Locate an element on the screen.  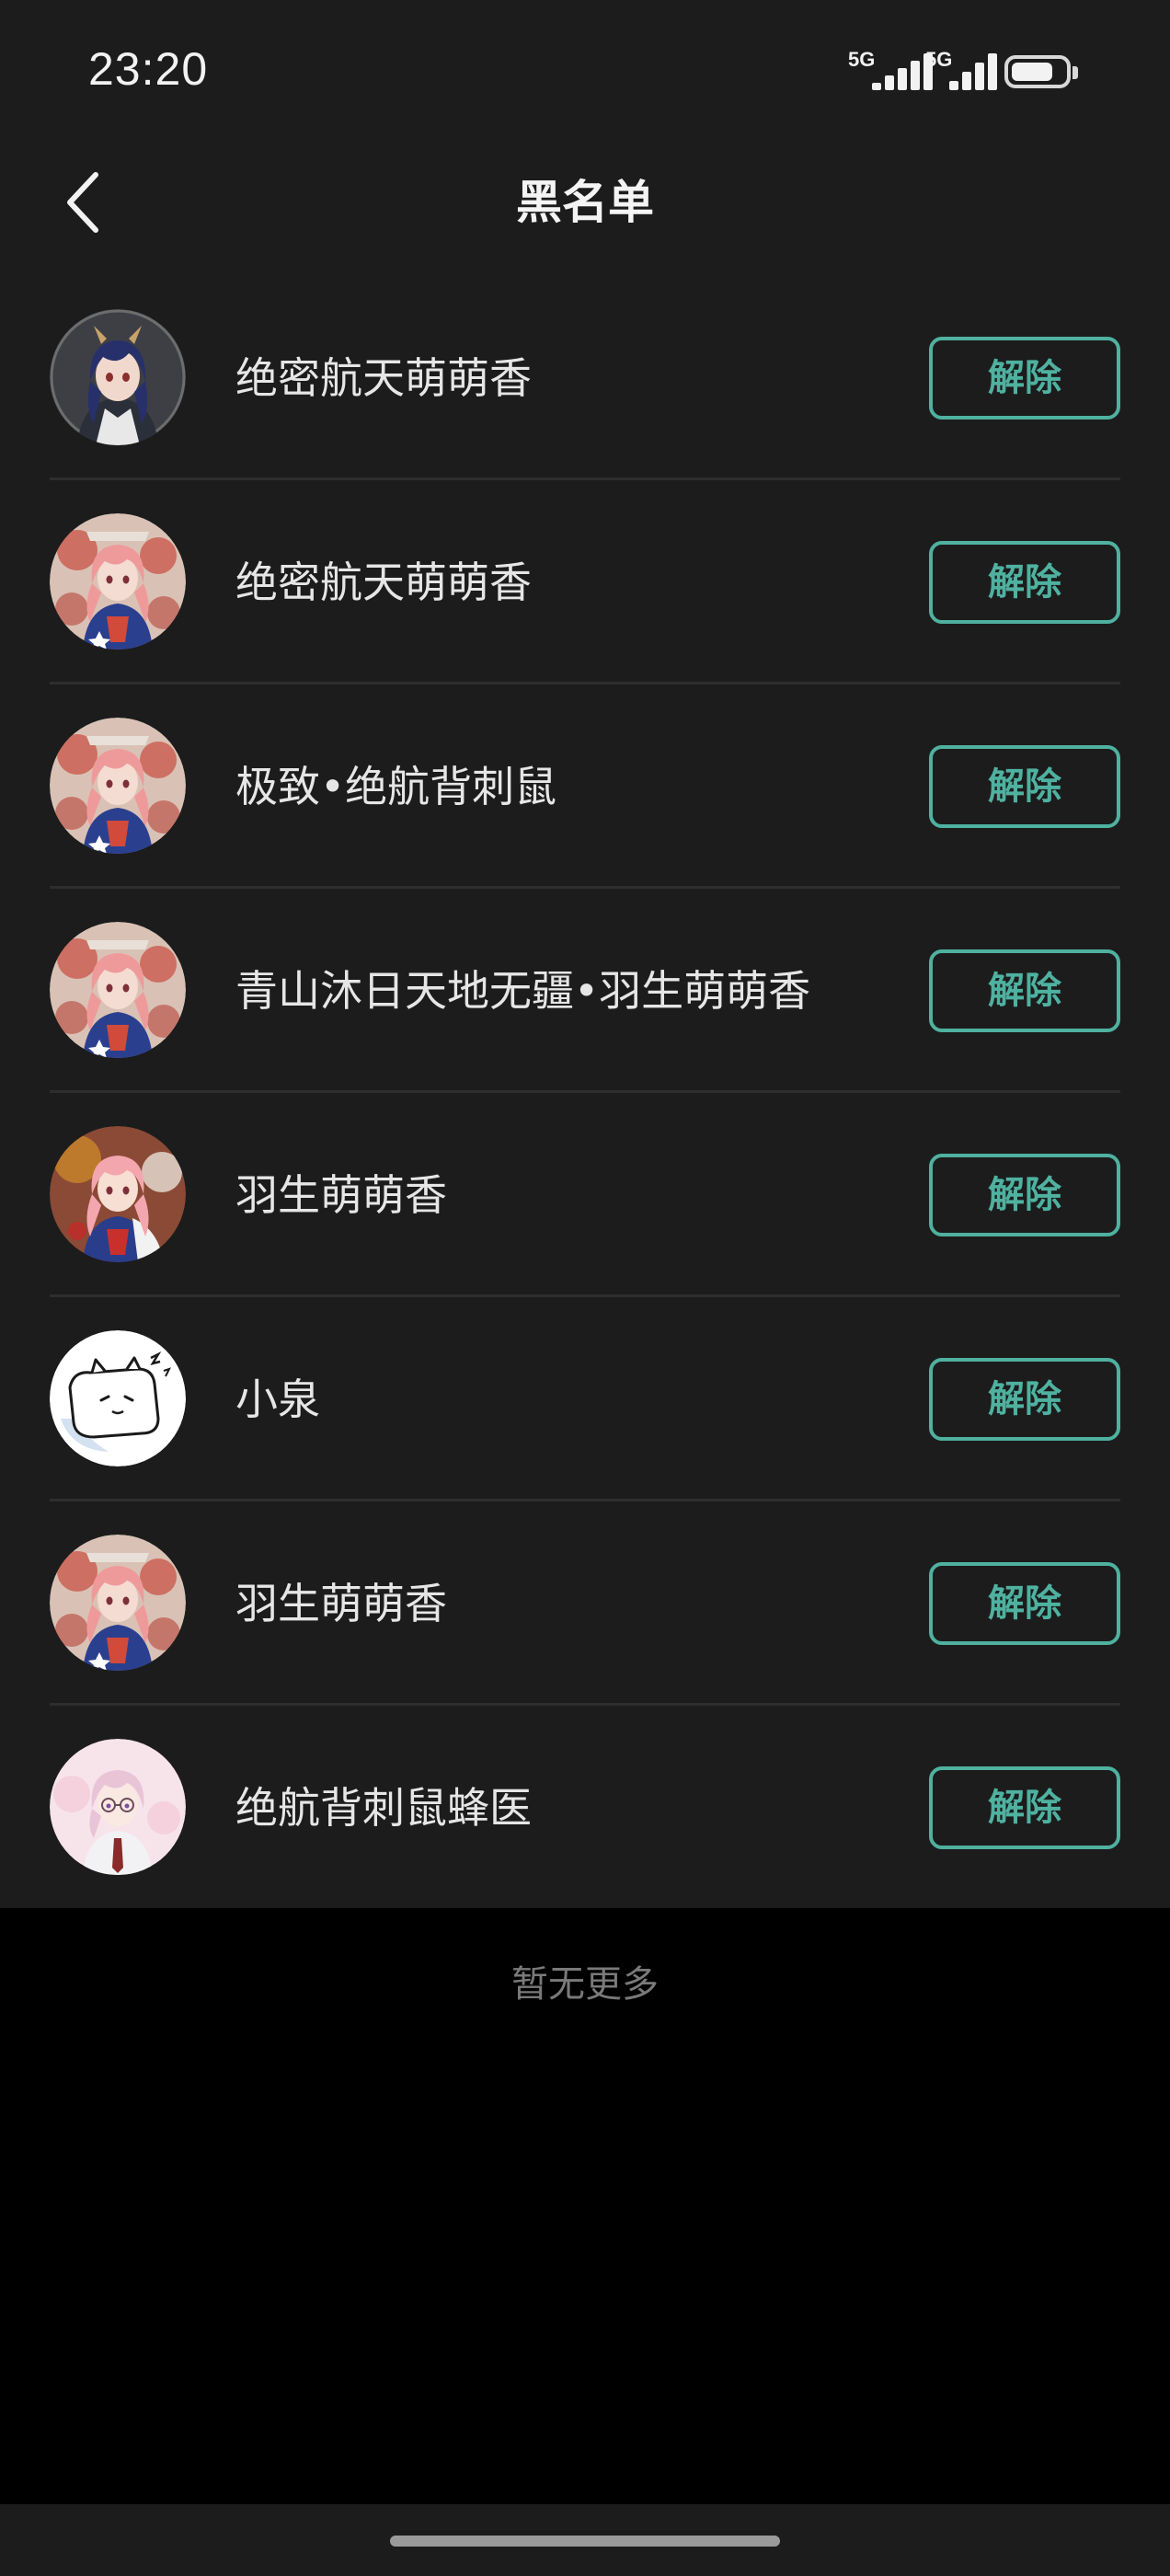
user-name: 绝航背刺鼠蜂医 is located at coordinates (383, 1808).